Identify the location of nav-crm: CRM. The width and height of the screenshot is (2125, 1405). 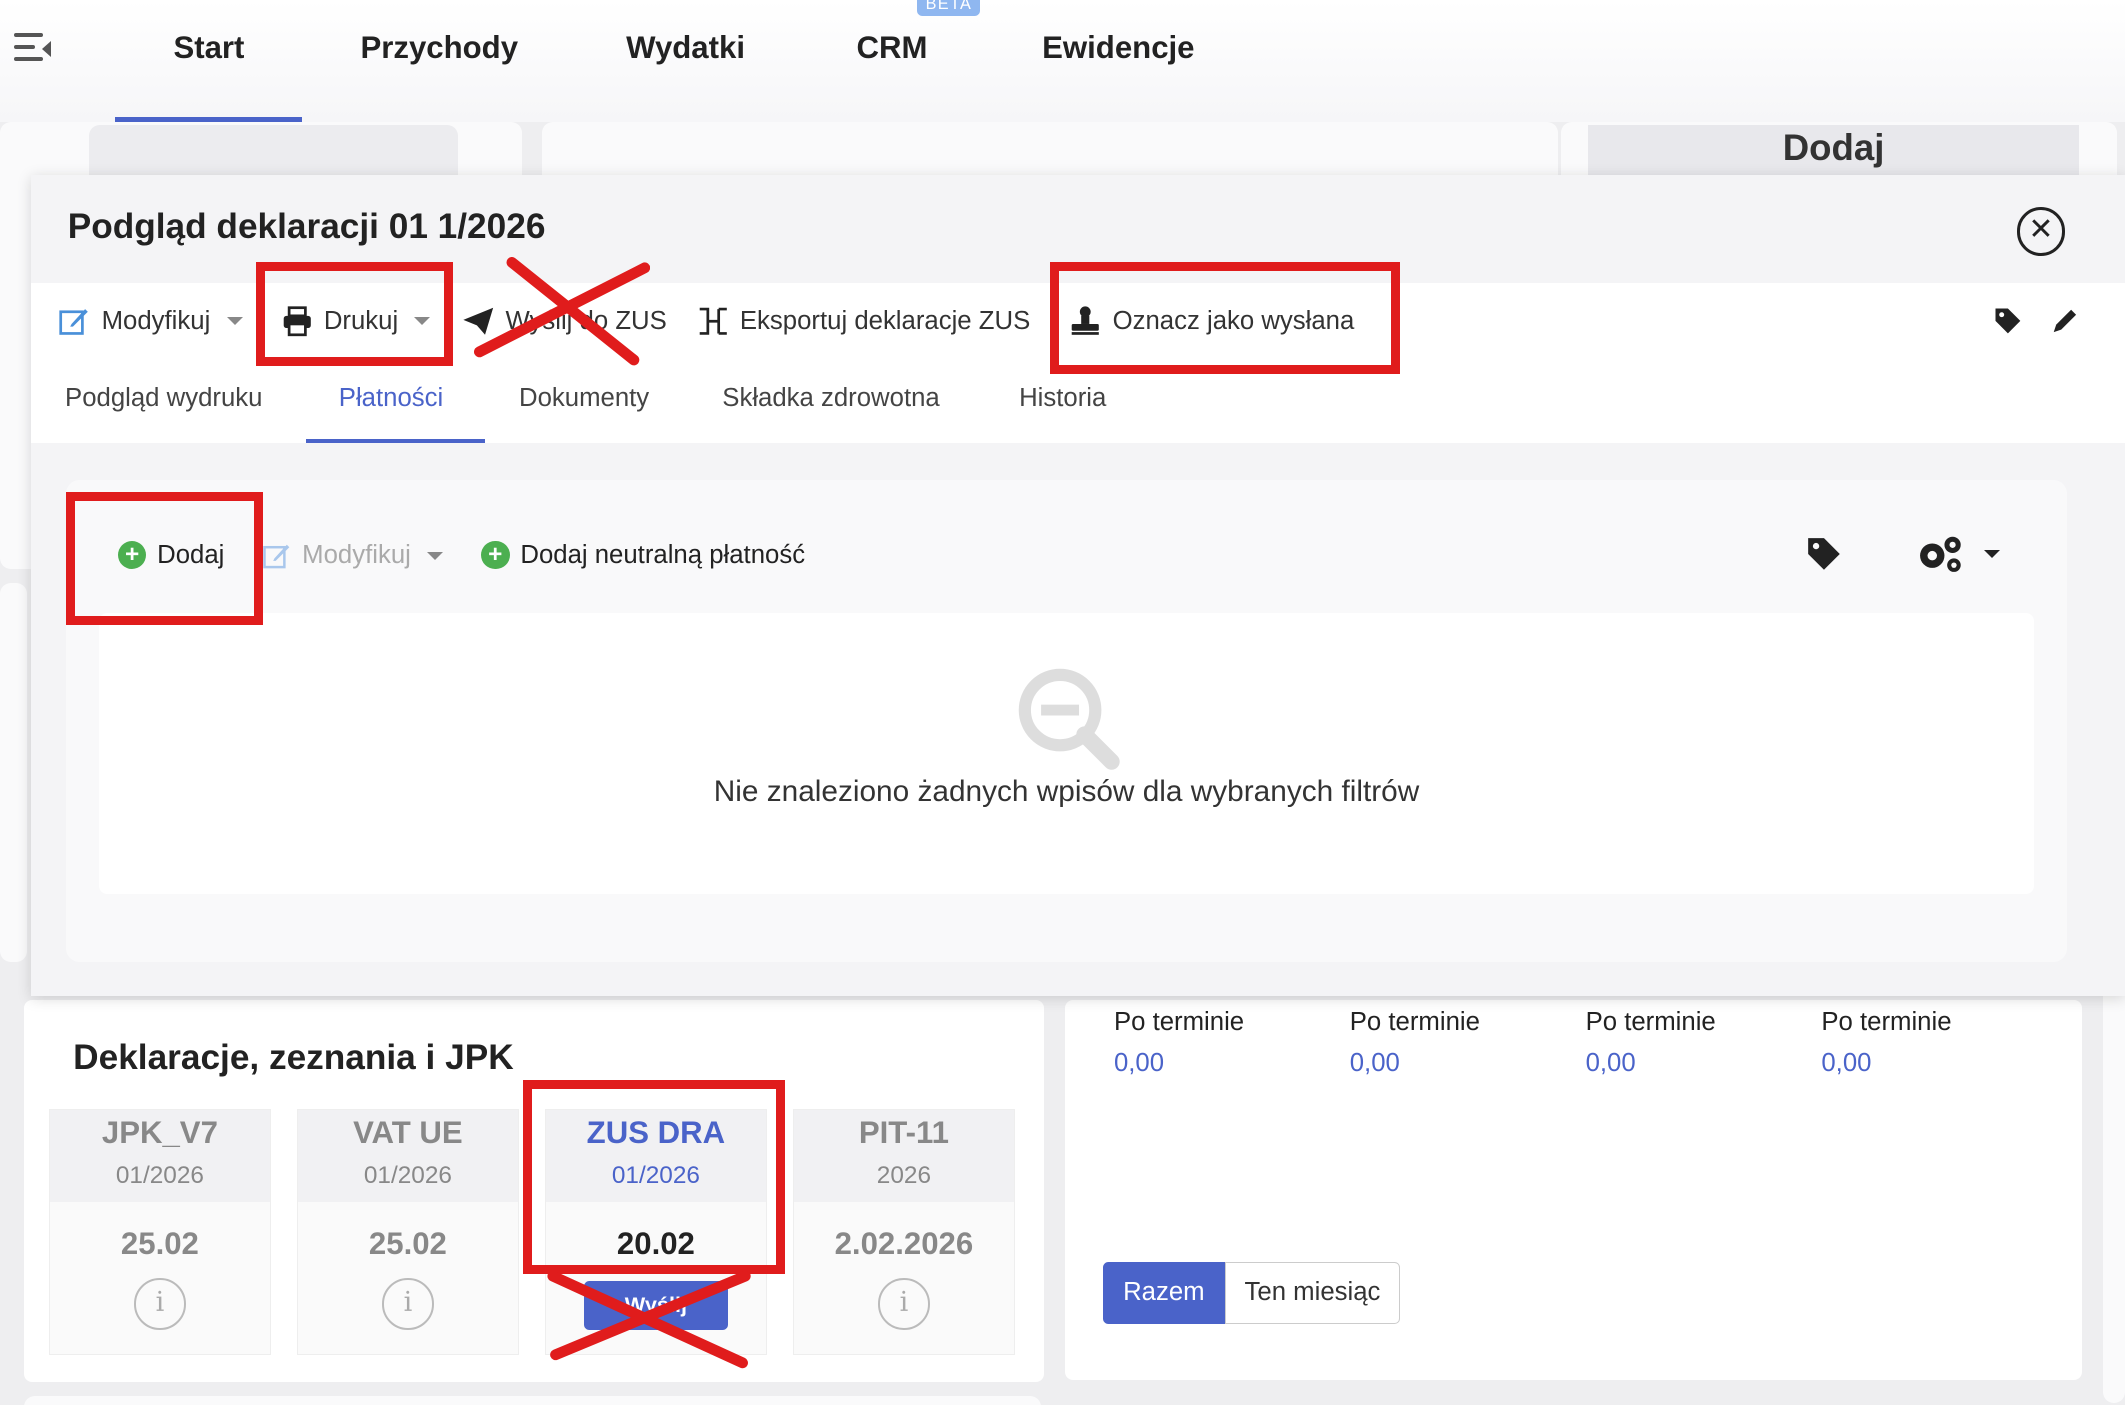
(891, 48).